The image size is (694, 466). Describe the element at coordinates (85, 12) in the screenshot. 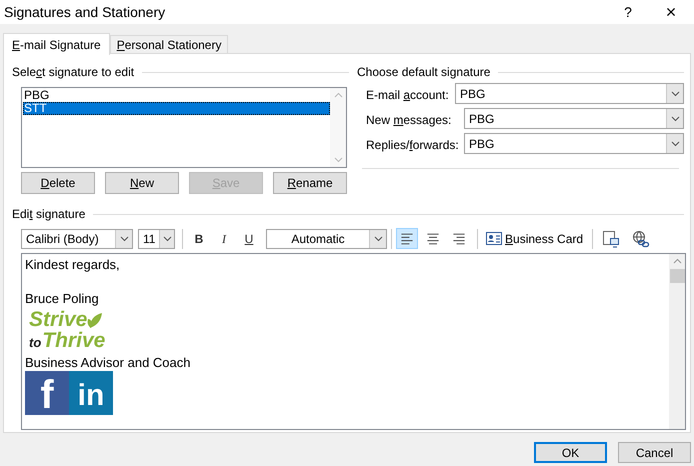

I see `window-title: Signatures and Stationery` at that location.